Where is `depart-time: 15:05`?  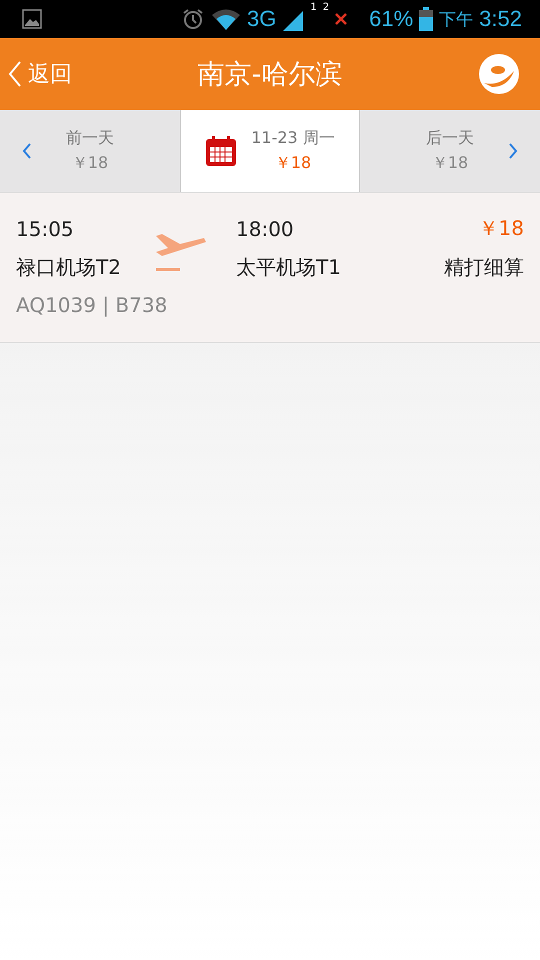
depart-time: 15:05 is located at coordinates (45, 228).